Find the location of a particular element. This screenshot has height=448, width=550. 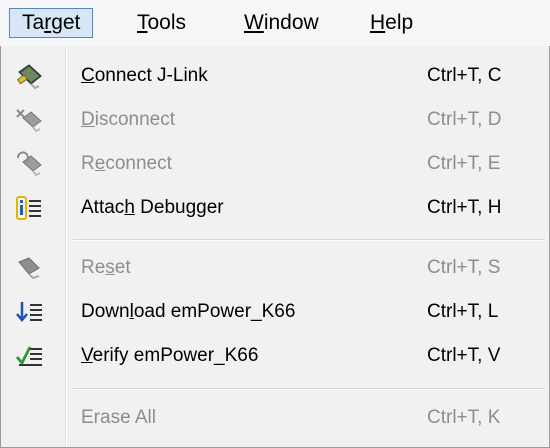

reset-icon is located at coordinates (30, 268).